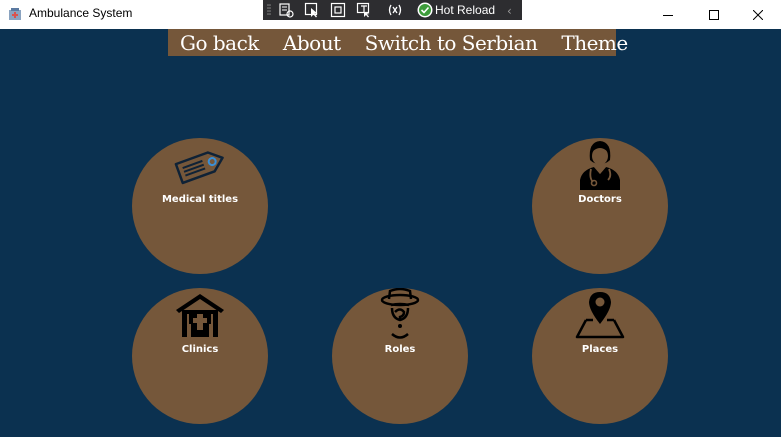 The width and height of the screenshot is (781, 437). I want to click on tile-places: Places, so click(600, 356).